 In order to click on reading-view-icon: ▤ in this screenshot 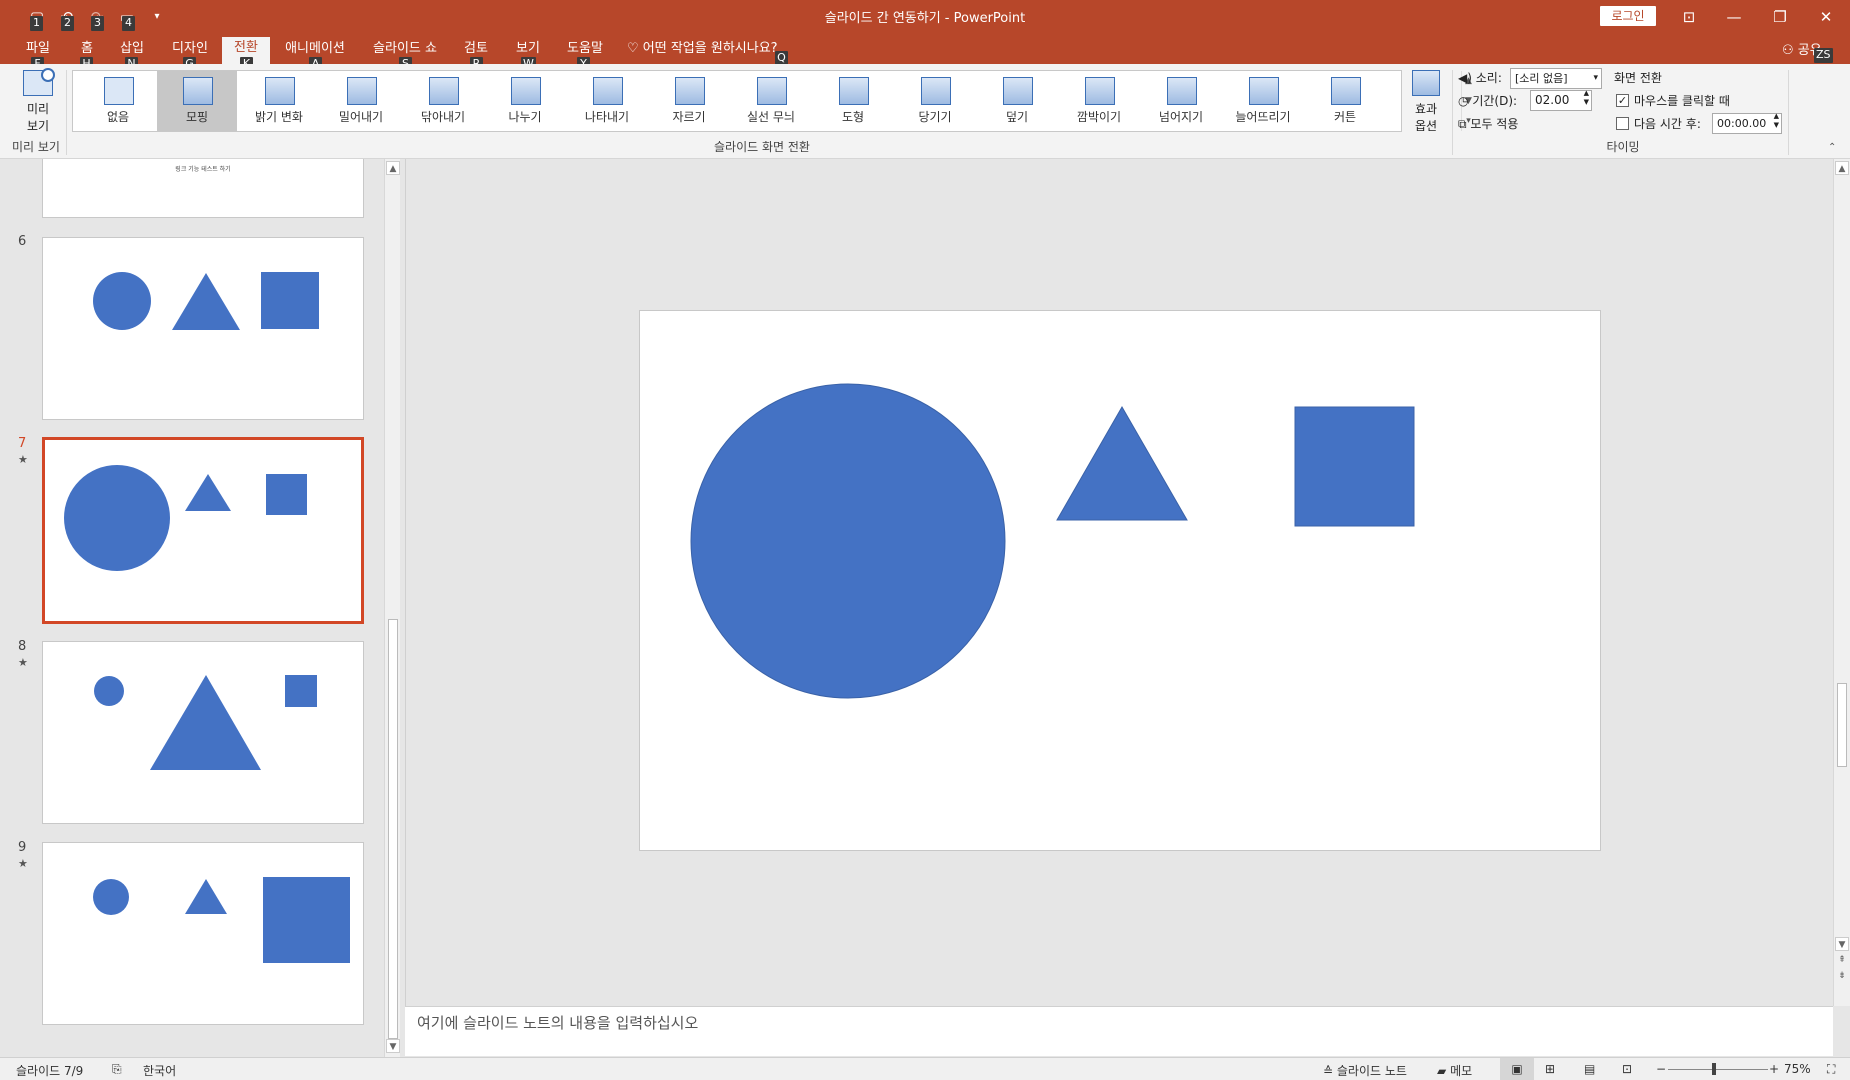, I will do `click(1589, 1069)`.